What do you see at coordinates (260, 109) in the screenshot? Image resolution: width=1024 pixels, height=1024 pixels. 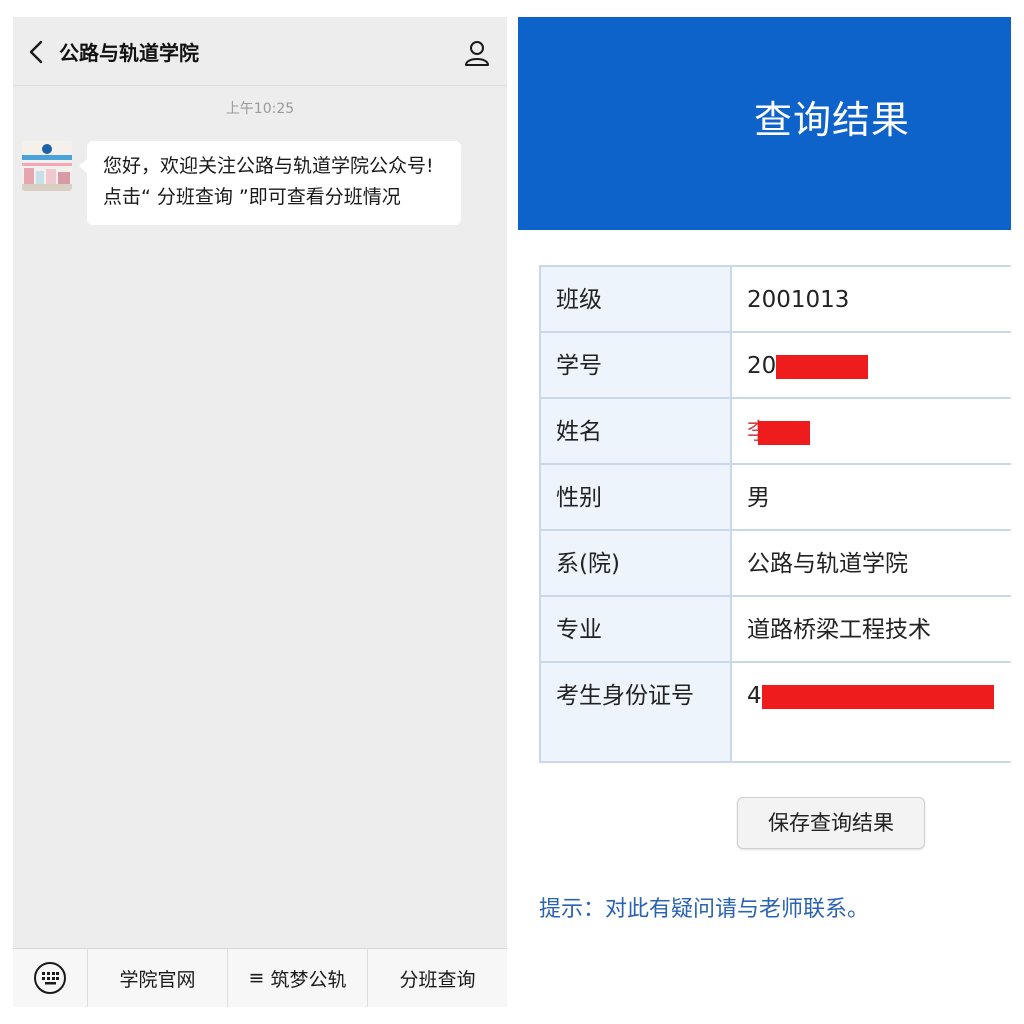 I see `message-timestamp: 上午10:25` at bounding box center [260, 109].